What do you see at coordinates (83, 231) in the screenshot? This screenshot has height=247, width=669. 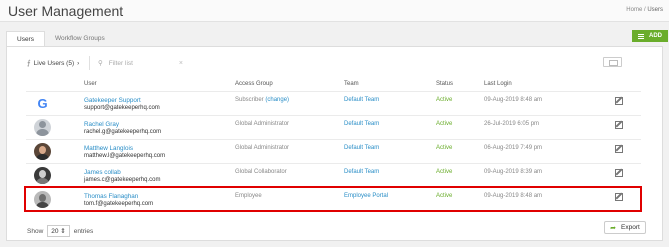 I see `entries-label: entries` at bounding box center [83, 231].